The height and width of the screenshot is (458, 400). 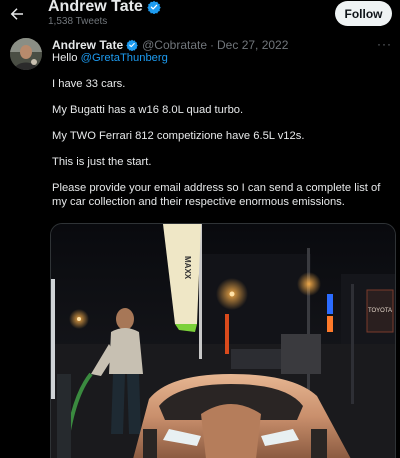 I want to click on avatar, so click(x=26, y=54).